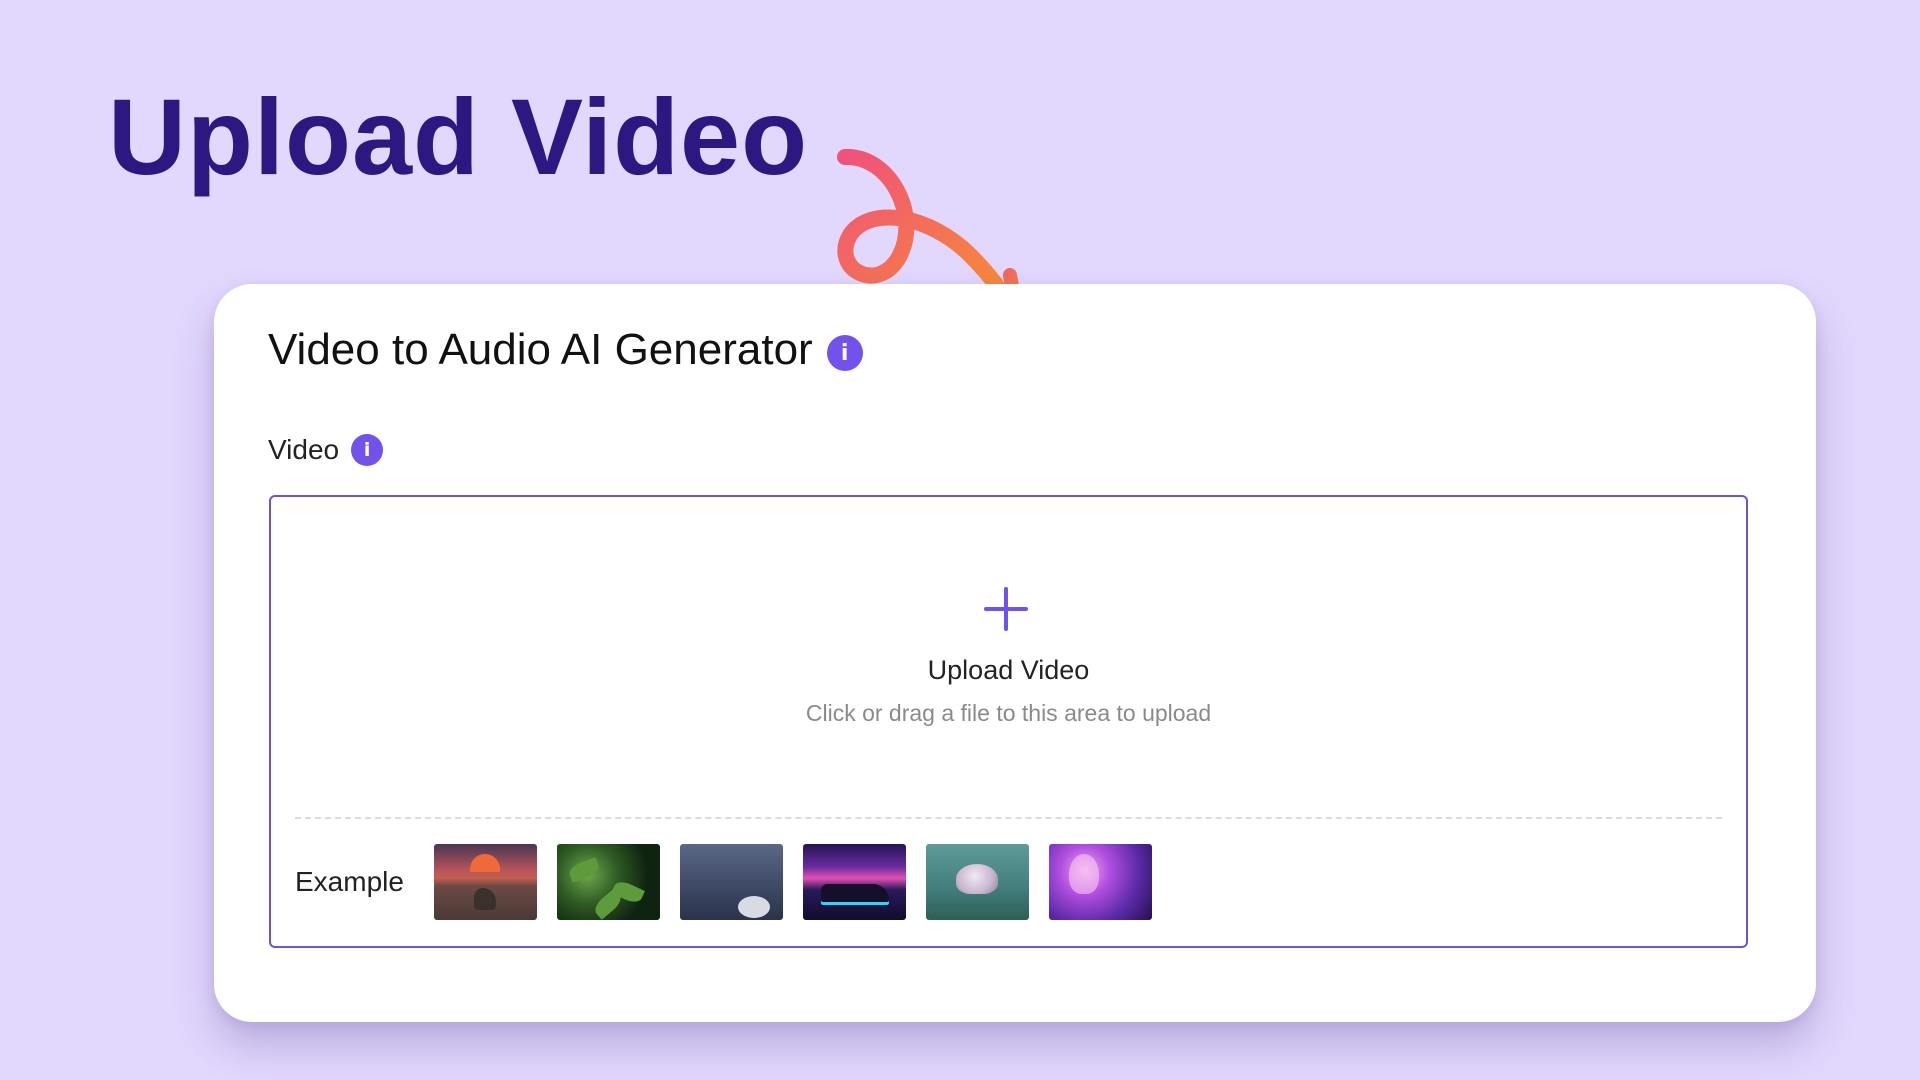  Describe the element at coordinates (976, 879) in the screenshot. I see `jellyfish-shape` at that location.